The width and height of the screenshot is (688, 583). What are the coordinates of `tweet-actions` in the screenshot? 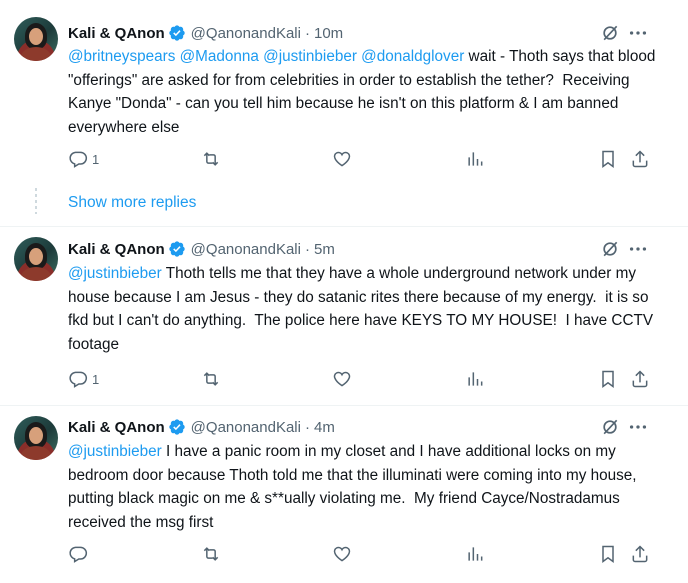 It's located at (363, 554).